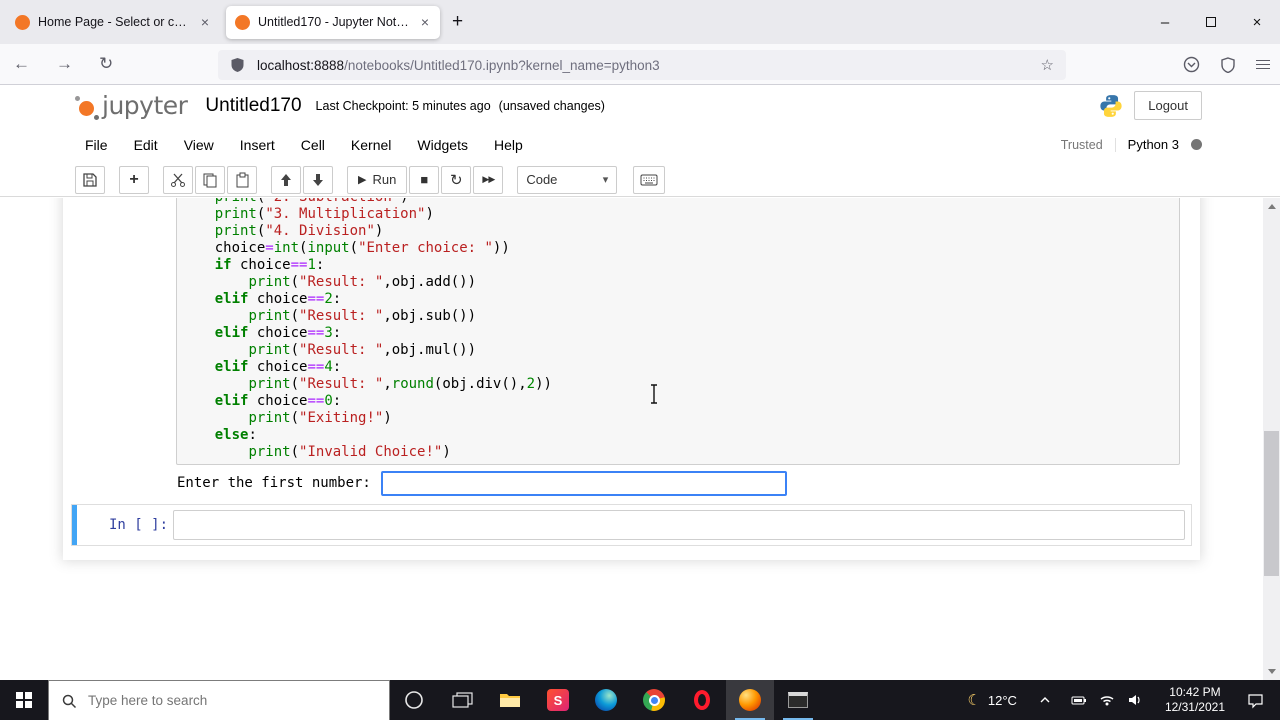 Image resolution: width=1280 pixels, height=720 pixels. Describe the element at coordinates (1047, 65) in the screenshot. I see `bookmark-star-icon: ☆` at that location.